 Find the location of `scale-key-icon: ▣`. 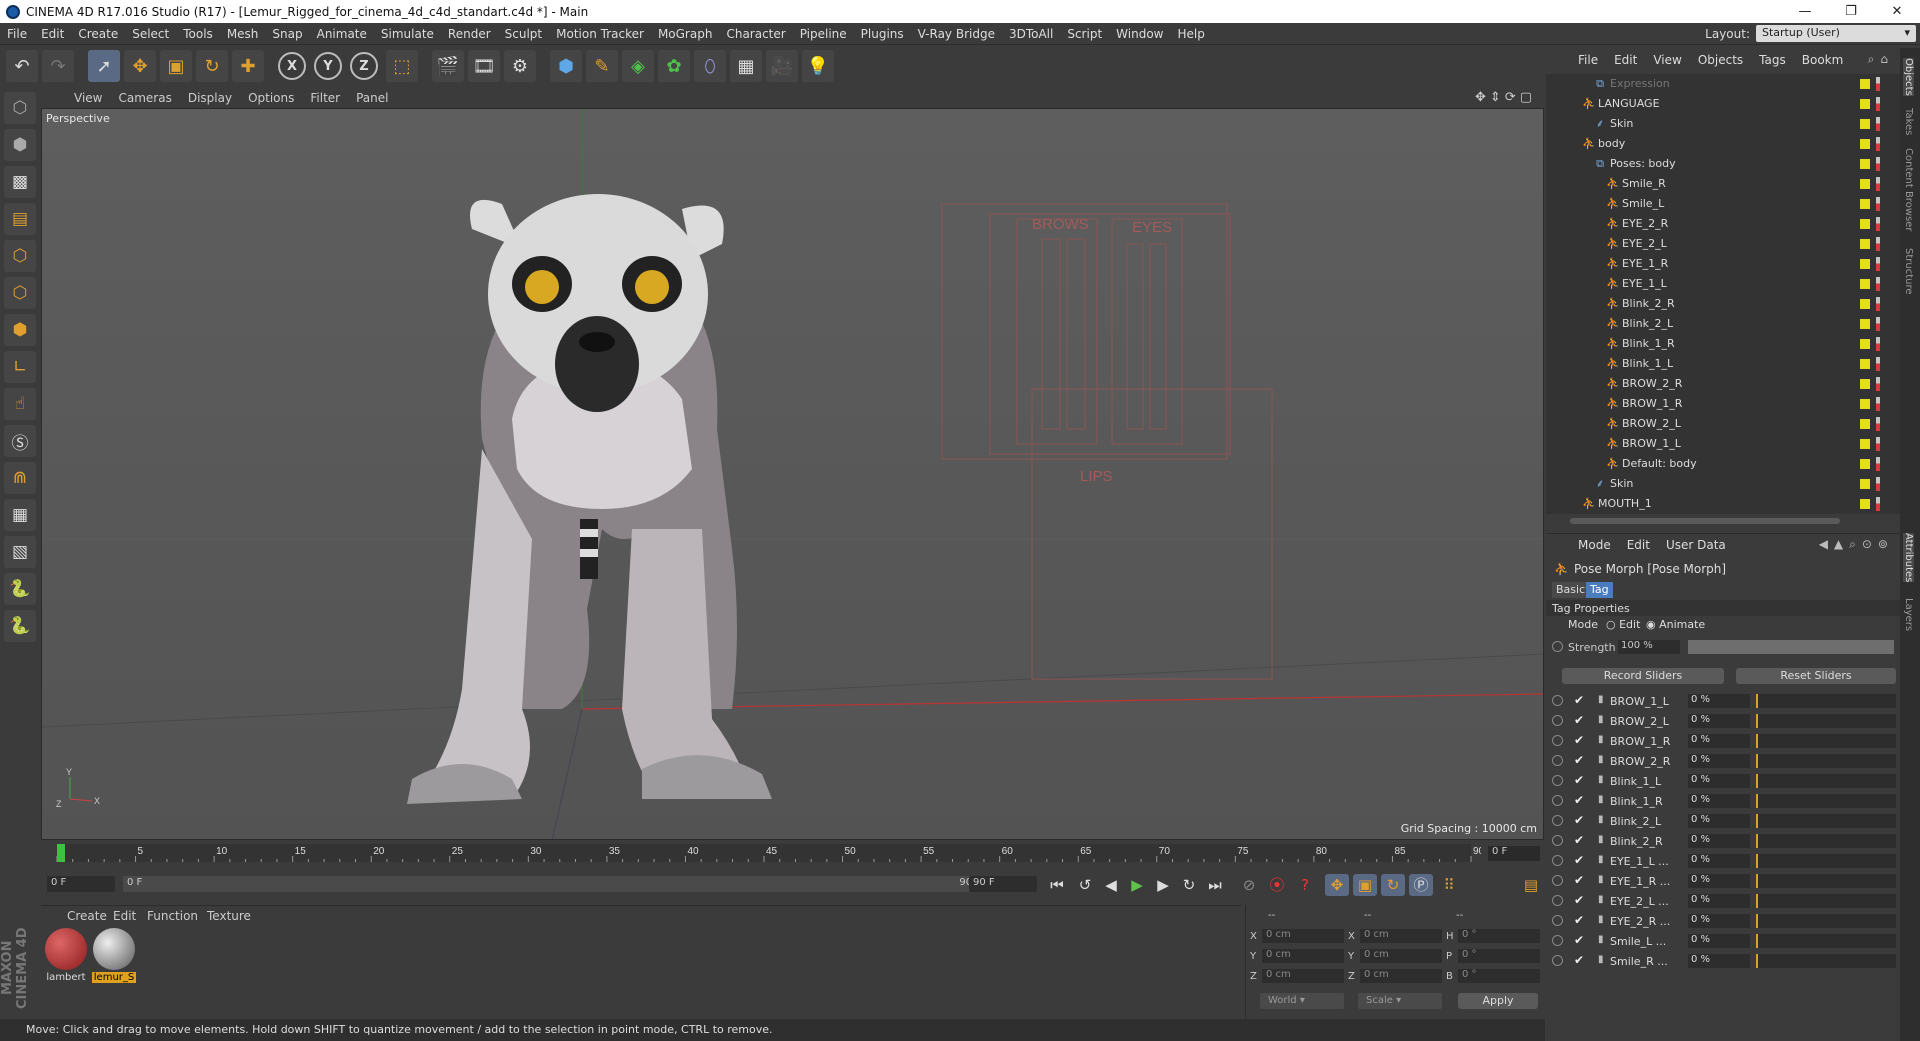

scale-key-icon: ▣ is located at coordinates (1365, 885).